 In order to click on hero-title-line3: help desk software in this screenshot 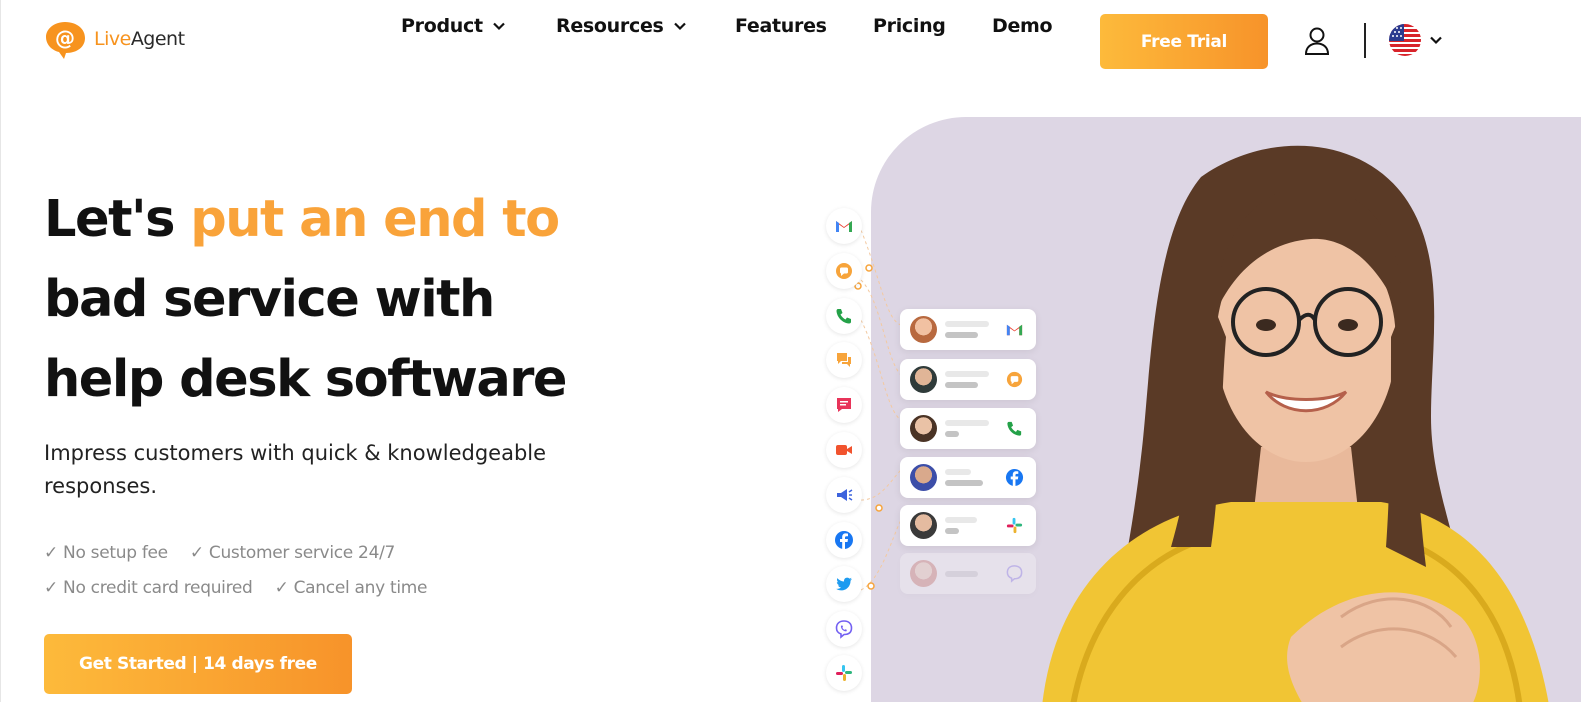, I will do `click(306, 379)`.